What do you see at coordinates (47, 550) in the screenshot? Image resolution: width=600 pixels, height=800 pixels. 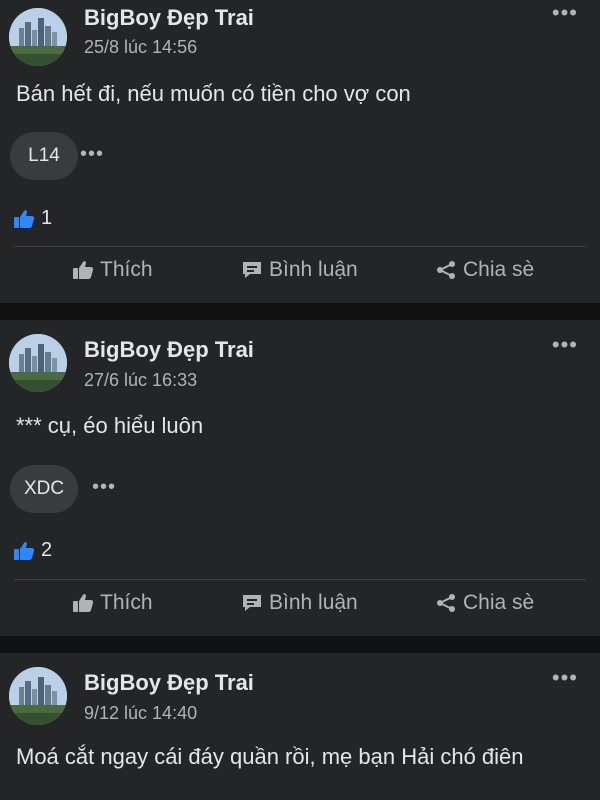 I see `like-count: 2` at bounding box center [47, 550].